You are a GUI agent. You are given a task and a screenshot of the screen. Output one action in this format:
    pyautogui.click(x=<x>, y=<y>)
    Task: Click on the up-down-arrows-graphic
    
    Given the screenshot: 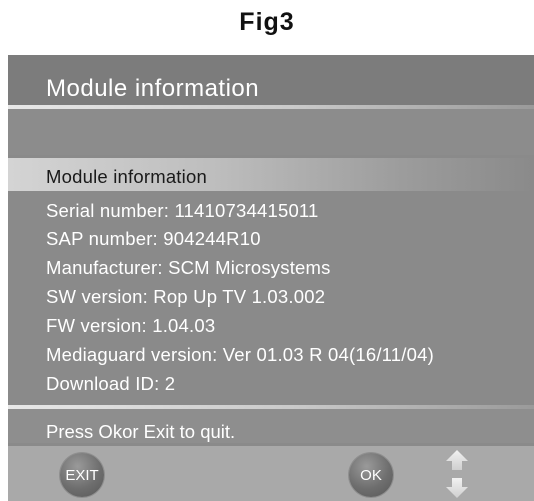 What is the action you would take?
    pyautogui.click(x=457, y=474)
    